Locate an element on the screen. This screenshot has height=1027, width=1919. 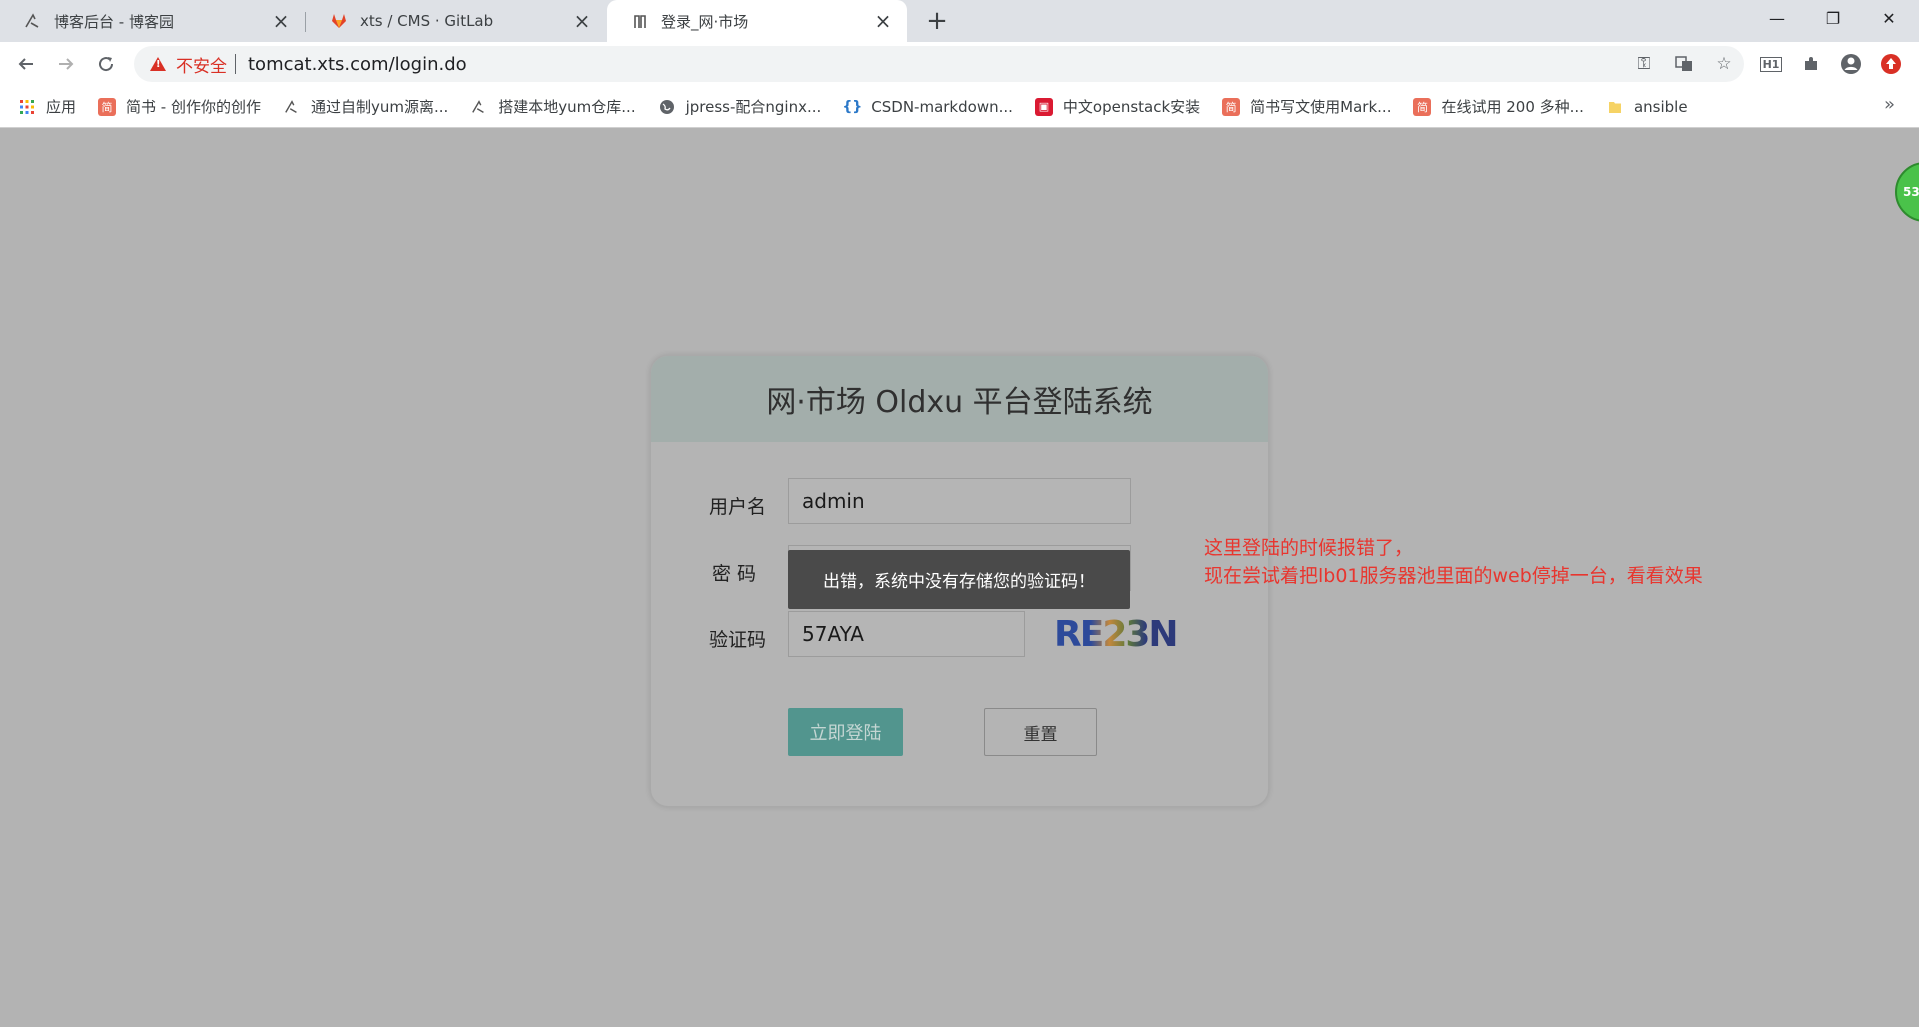
bookmark-folder: ansible is located at coordinates (1647, 107).